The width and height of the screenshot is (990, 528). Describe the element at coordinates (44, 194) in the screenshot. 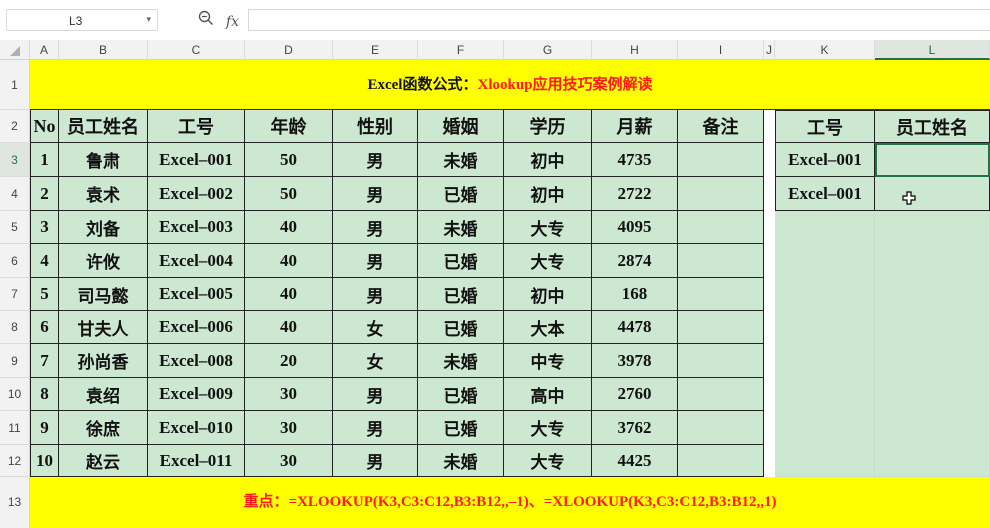

I see `cell-no: 2` at that location.